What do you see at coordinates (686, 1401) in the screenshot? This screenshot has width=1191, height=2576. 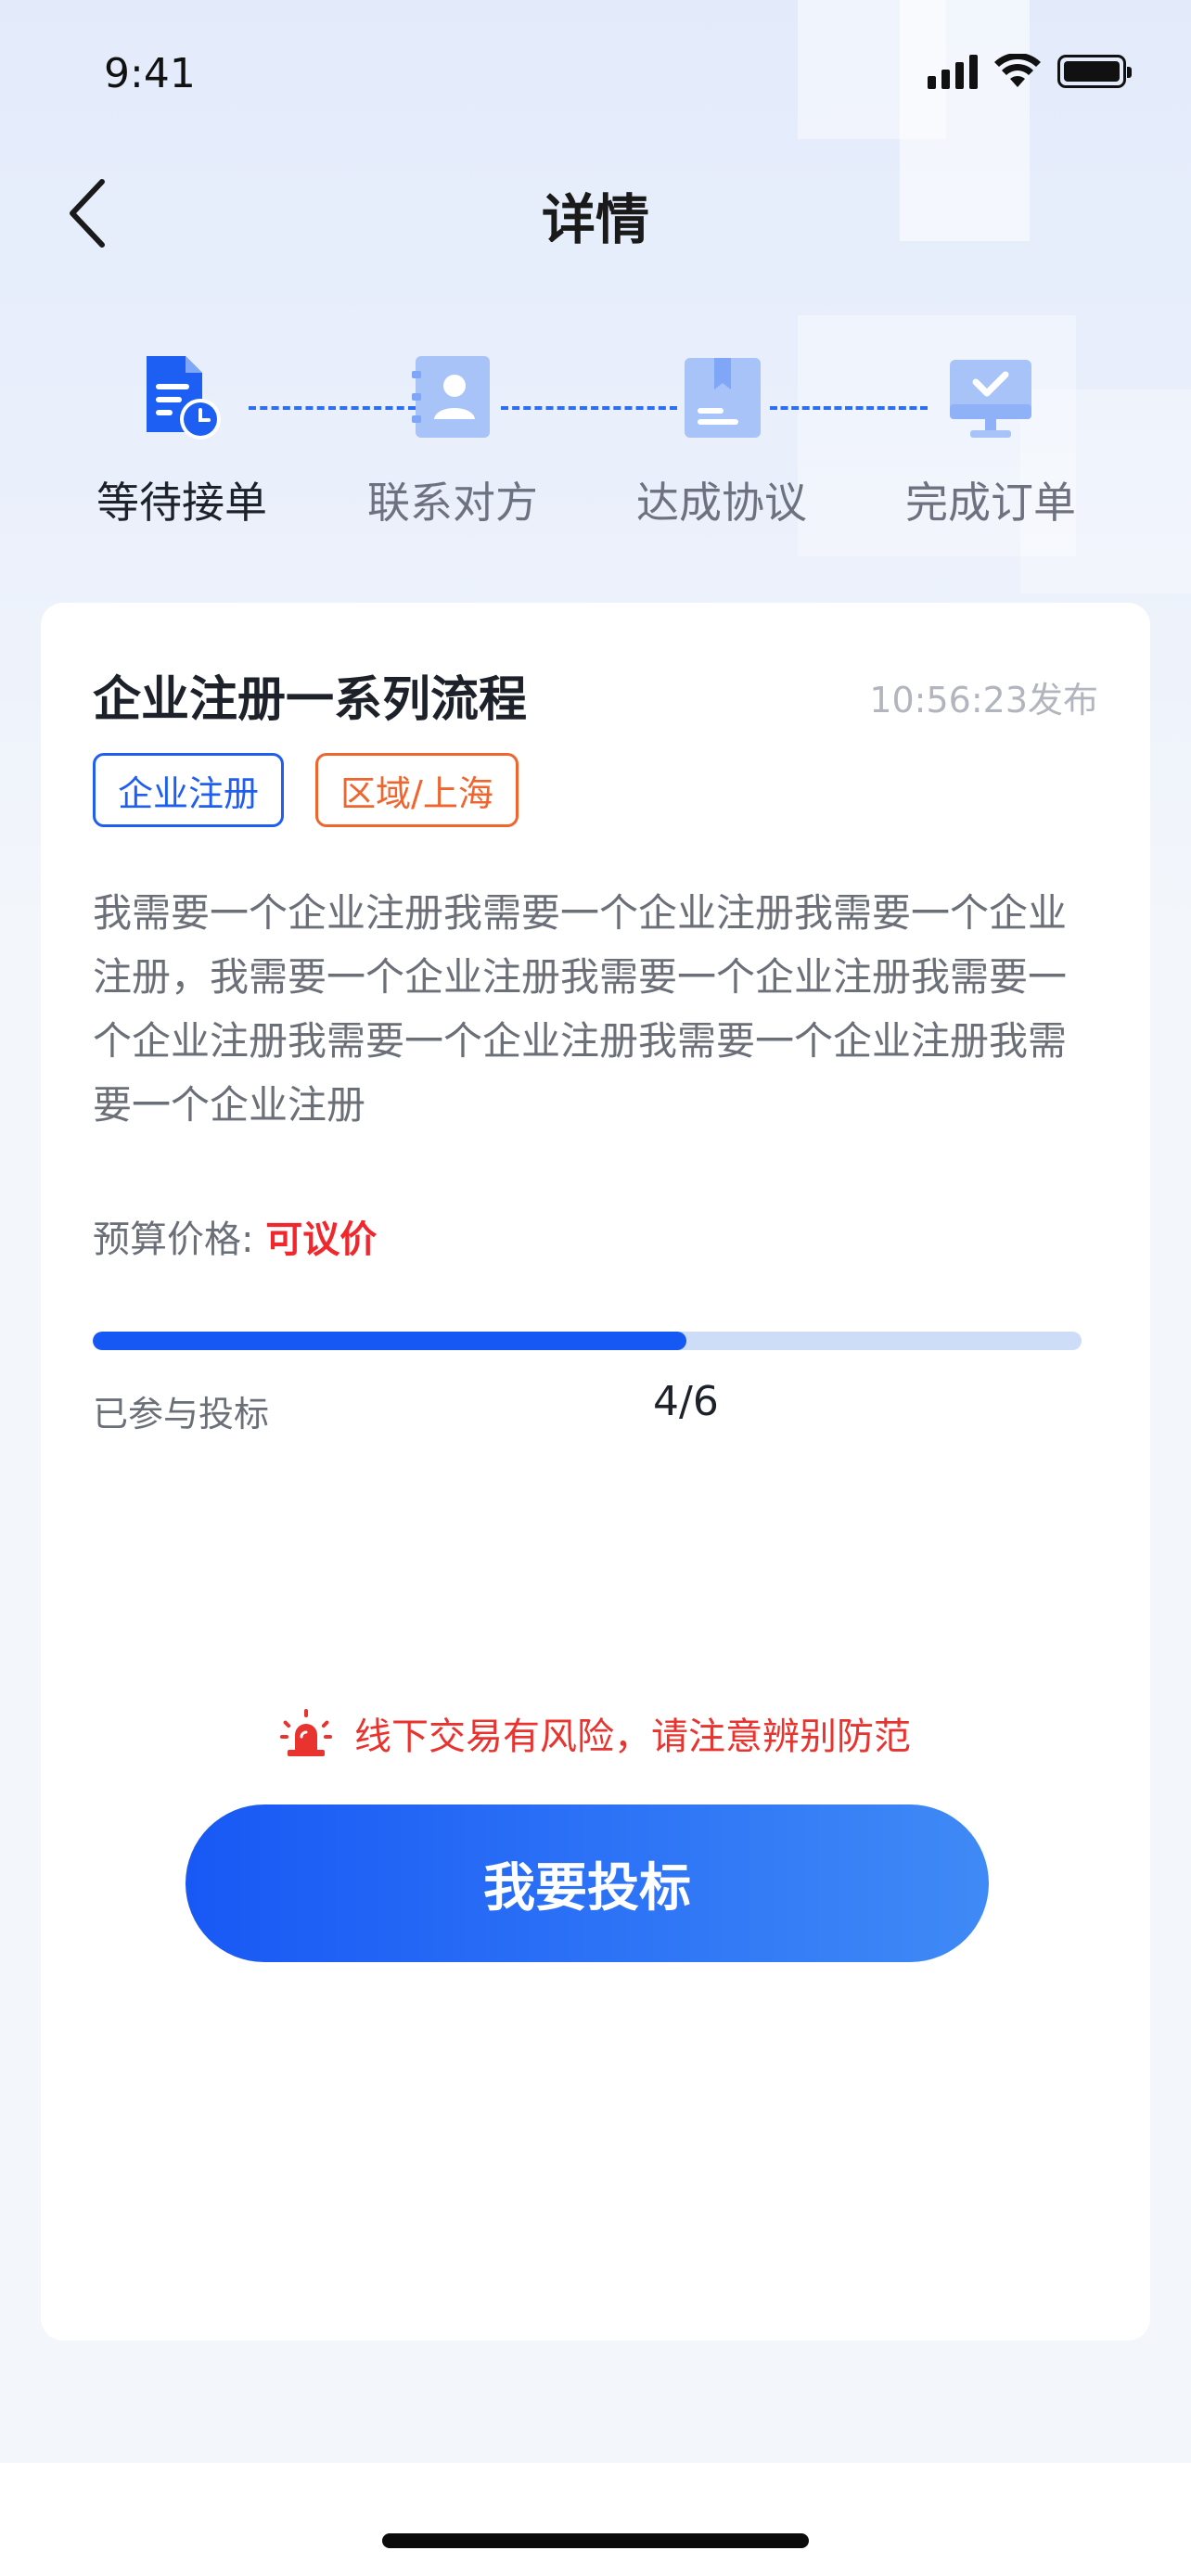 I see `bid-count: 4/6` at bounding box center [686, 1401].